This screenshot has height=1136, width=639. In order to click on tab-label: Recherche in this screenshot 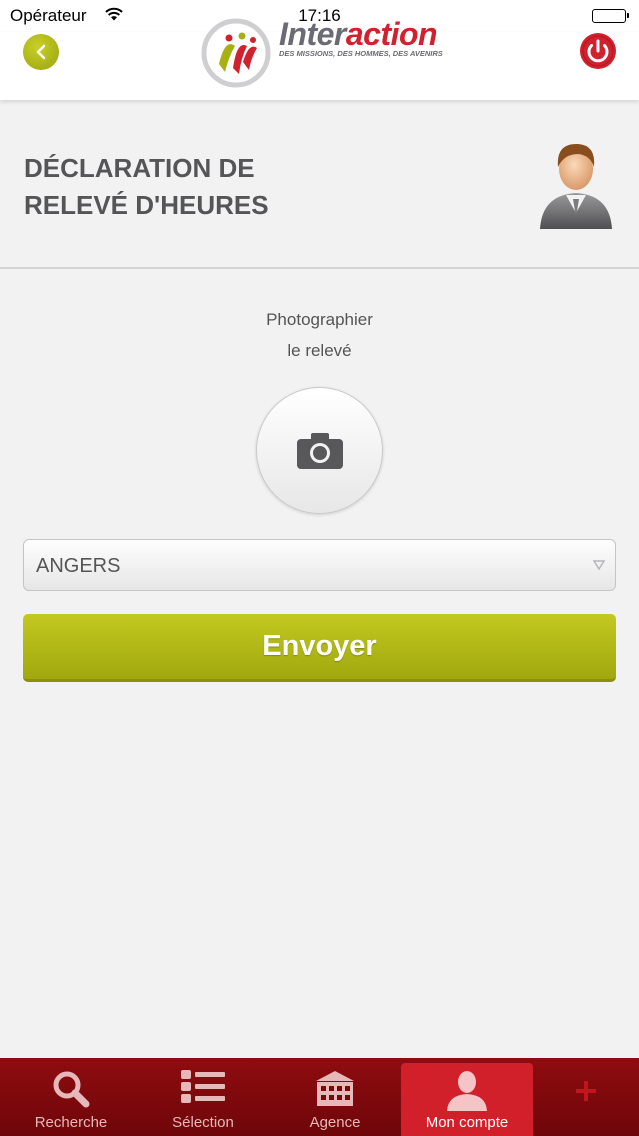, I will do `click(71, 1122)`.